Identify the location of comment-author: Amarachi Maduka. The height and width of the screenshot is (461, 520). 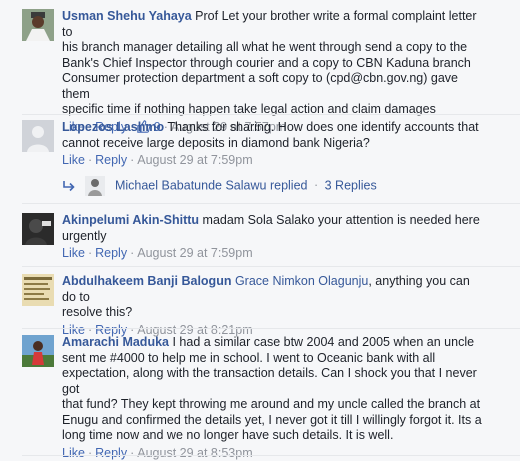
(115, 342).